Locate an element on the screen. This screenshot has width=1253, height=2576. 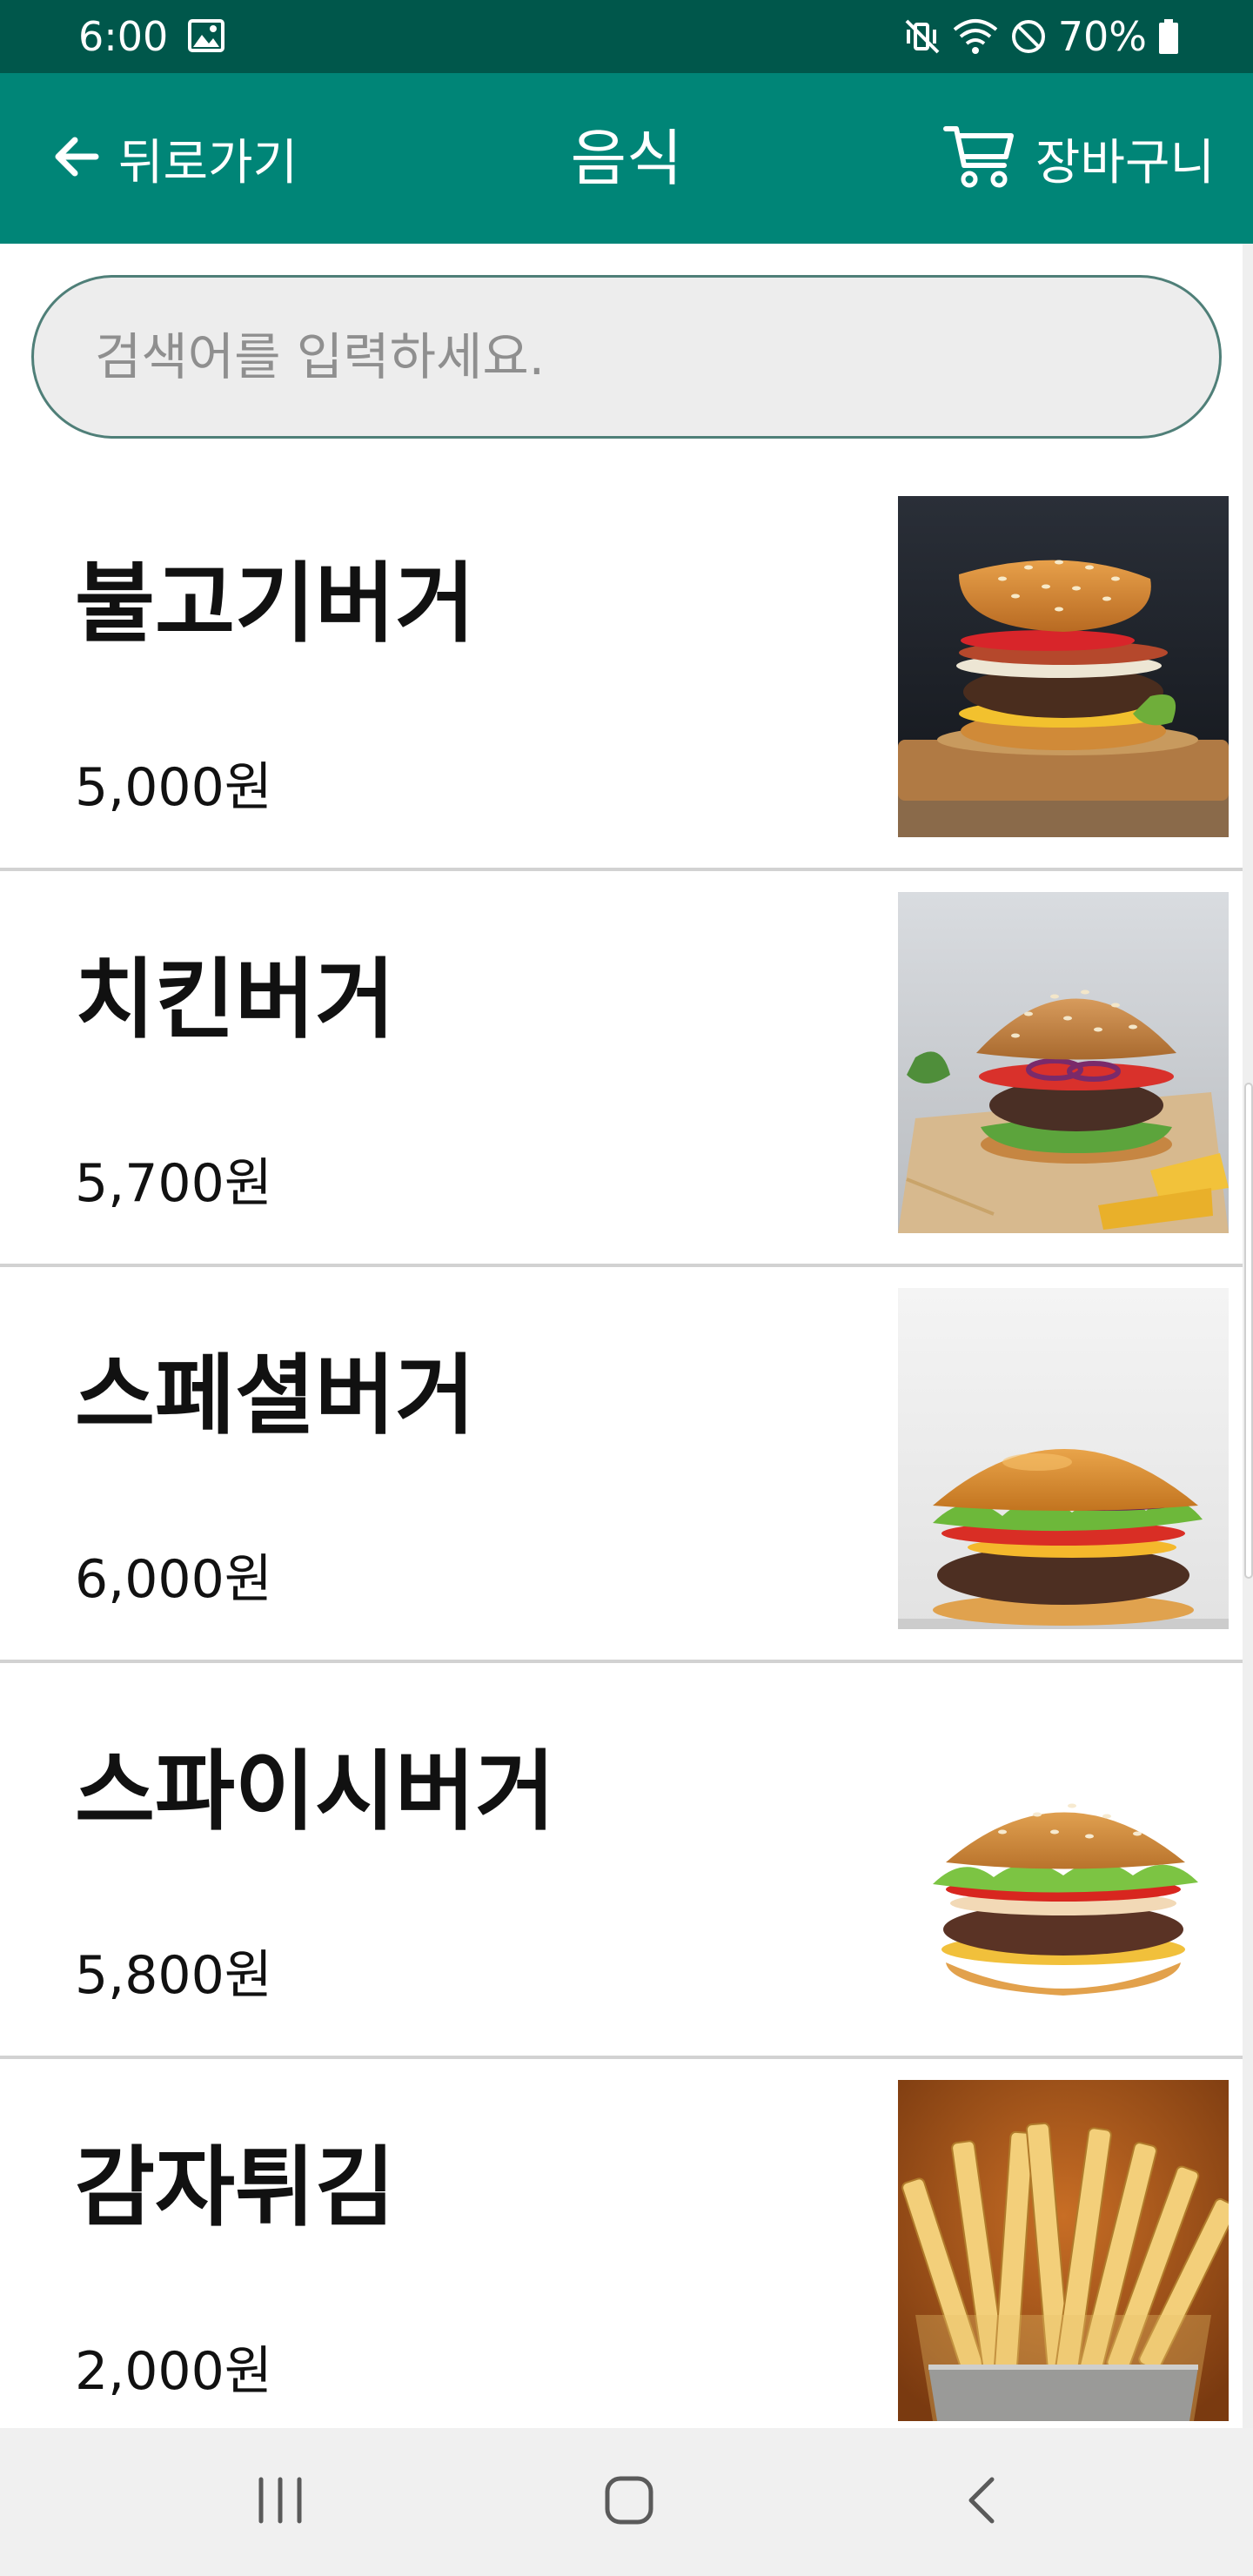
chicken-burger-photo is located at coordinates (1063, 1062).